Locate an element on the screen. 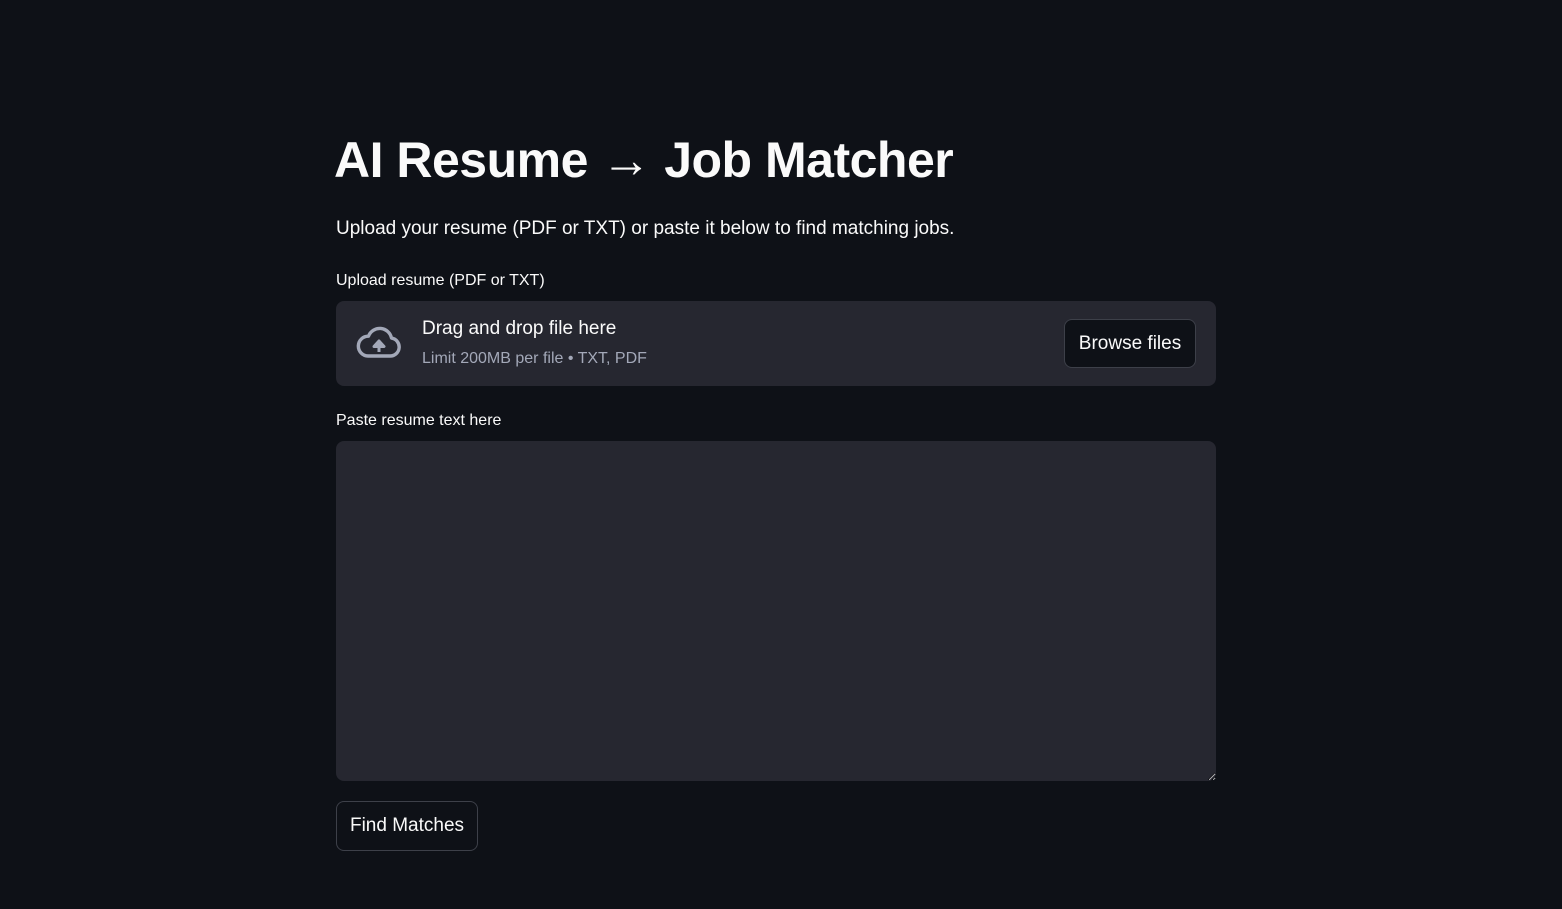 Image resolution: width=1562 pixels, height=909 pixels. upload-label: Upload resume (PDF or TXT) is located at coordinates (440, 280).